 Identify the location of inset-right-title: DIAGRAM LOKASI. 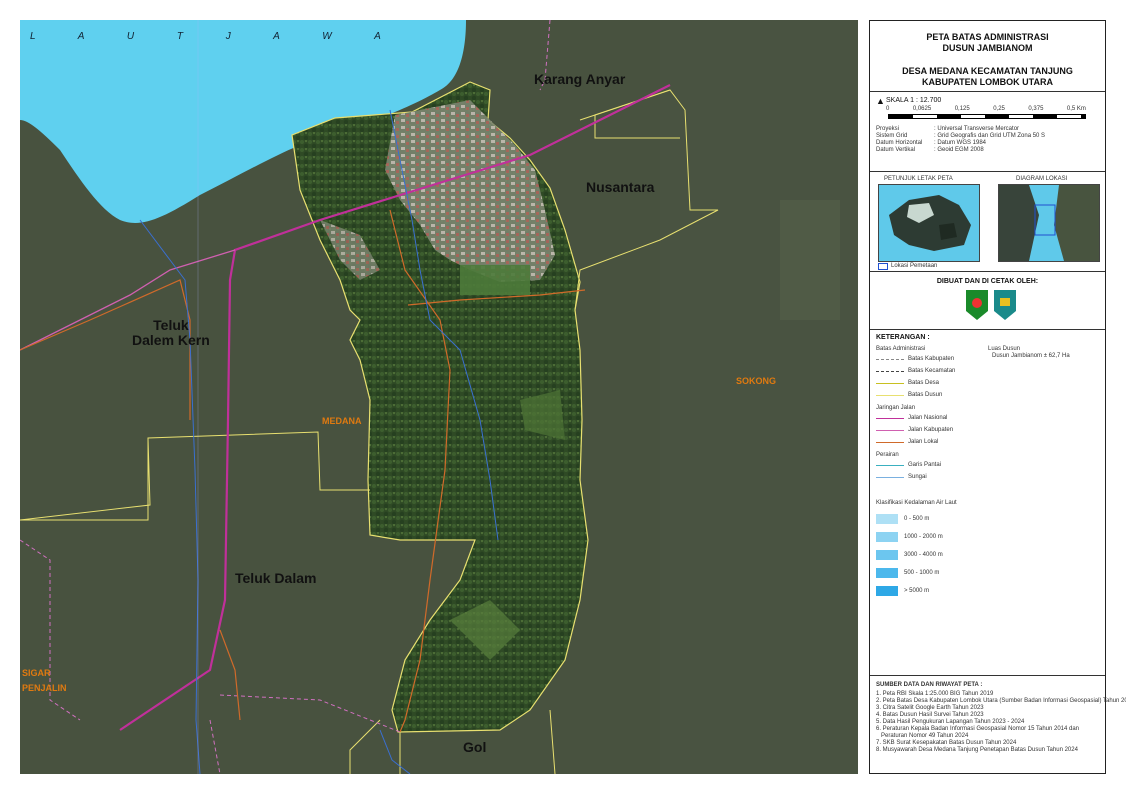
(1042, 179).